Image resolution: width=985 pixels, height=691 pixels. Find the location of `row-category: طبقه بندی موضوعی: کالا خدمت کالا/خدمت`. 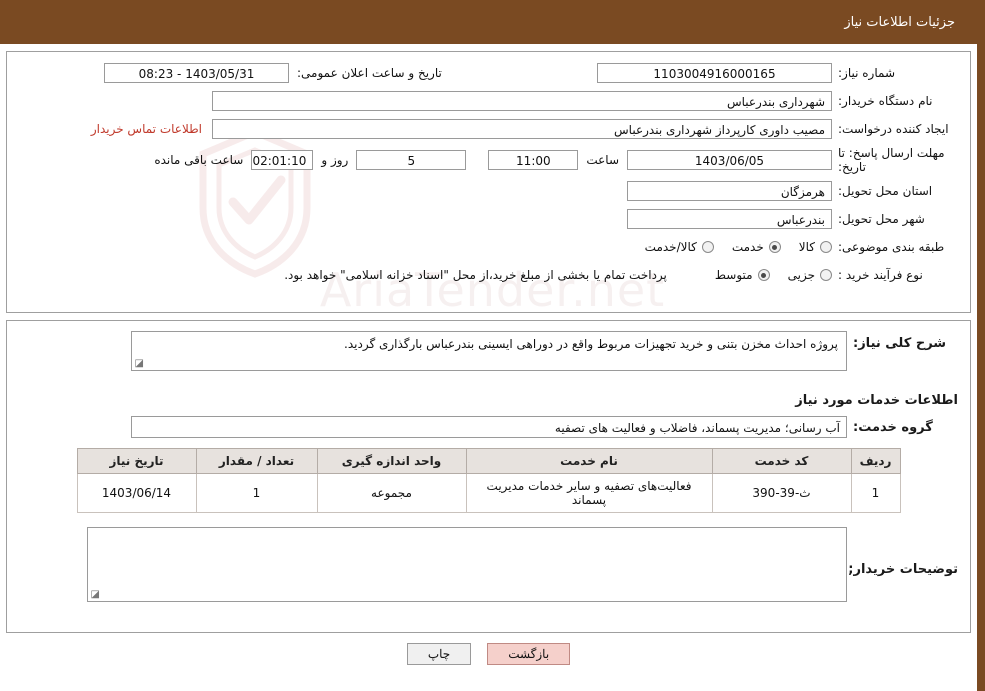

row-category: طبقه بندی موضوعی: کالا خدمت کالا/خدمت is located at coordinates (488, 247).